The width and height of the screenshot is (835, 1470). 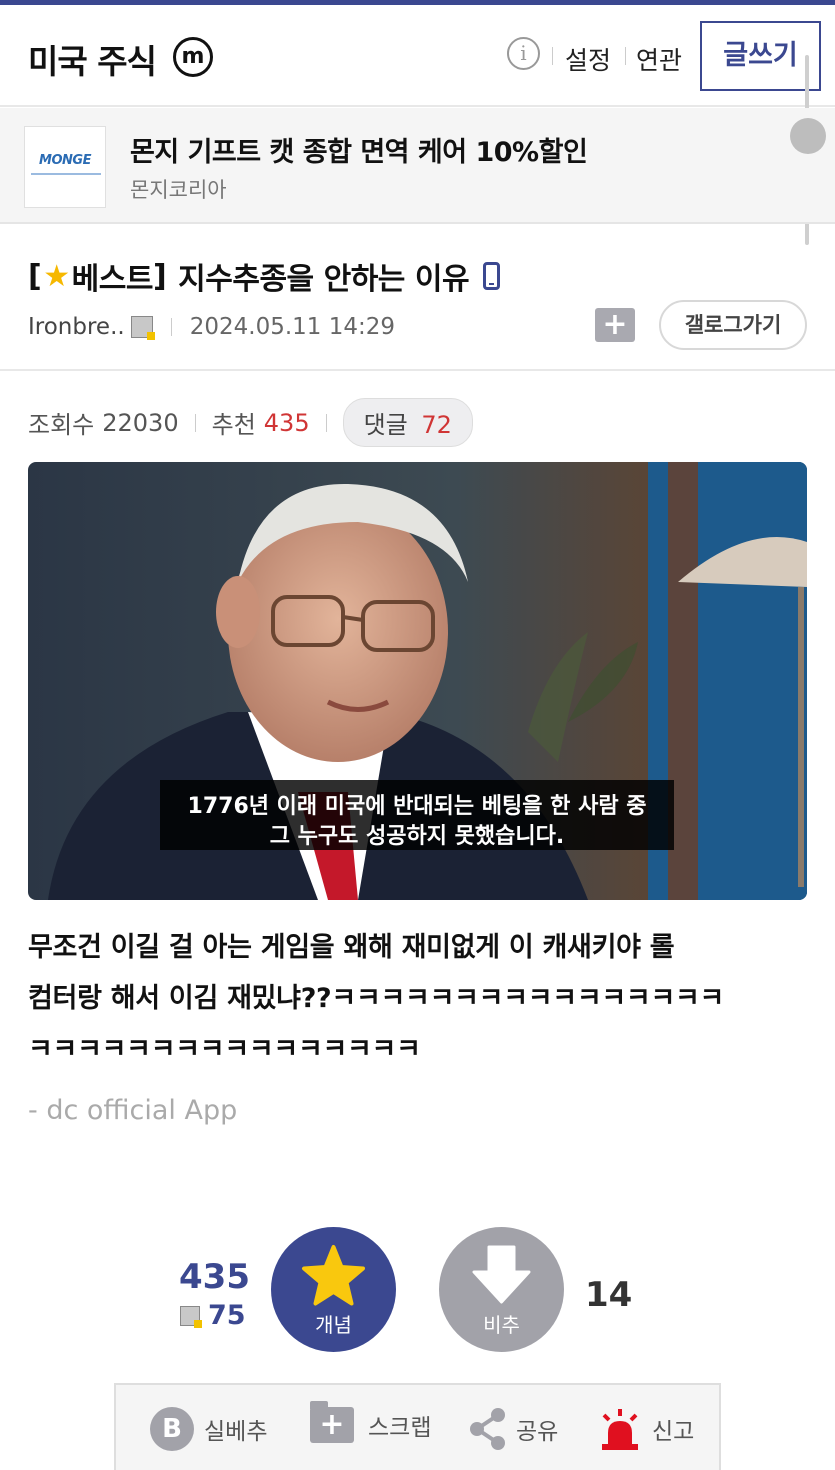 What do you see at coordinates (417, 806) in the screenshot?
I see `subtitle-line-1: 1776년 이래 미국에 반대되는 베팅을 한 사람 중` at bounding box center [417, 806].